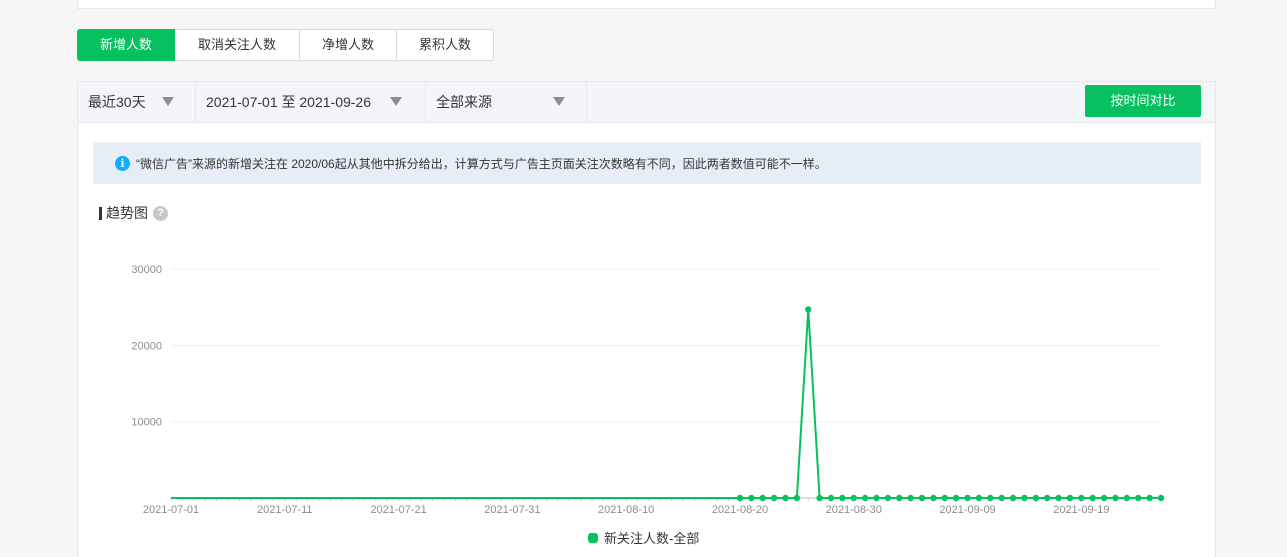 The height and width of the screenshot is (557, 1287). Describe the element at coordinates (967, 510) in the screenshot. I see `x-tick-label: 2021-09-09` at that location.